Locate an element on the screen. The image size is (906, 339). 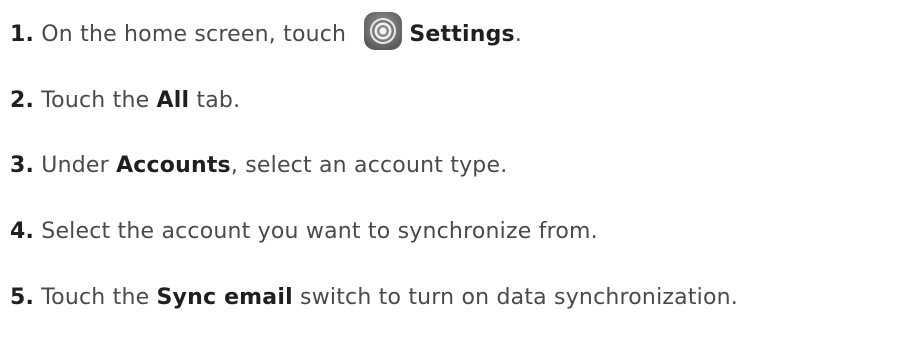
step-number: 5. is located at coordinates (22, 297).